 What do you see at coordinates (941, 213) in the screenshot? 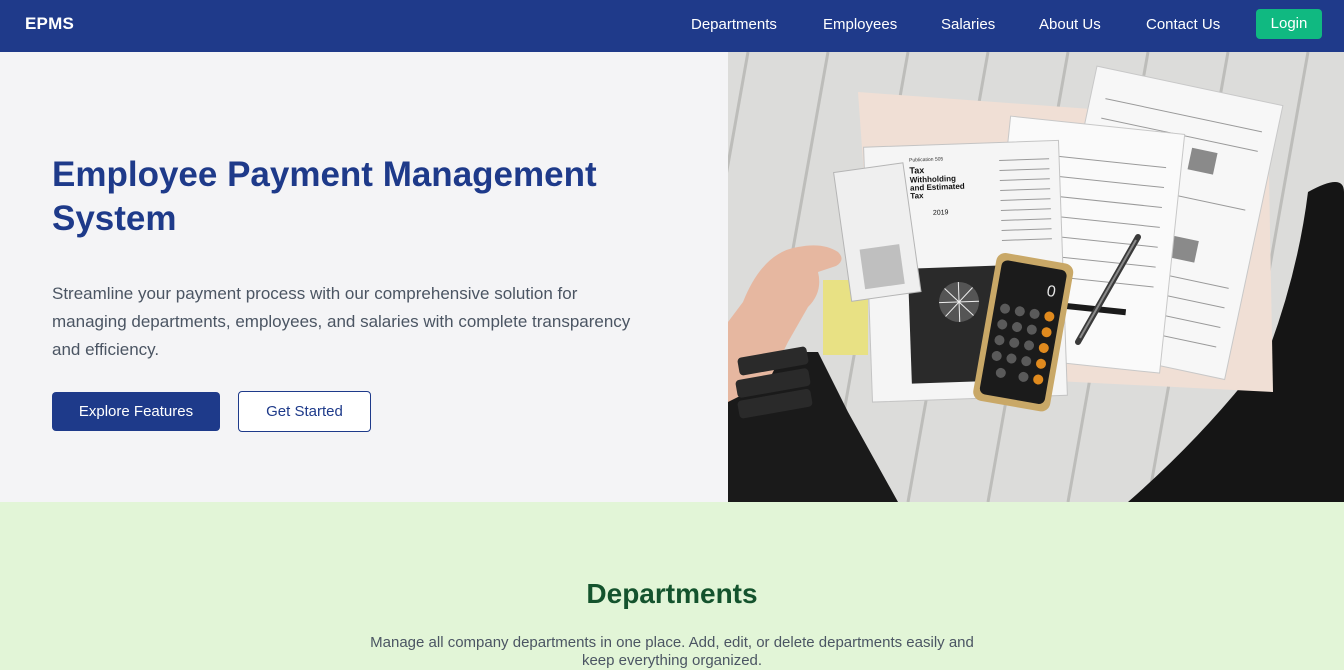
I see `form-year-text: 2019` at bounding box center [941, 213].